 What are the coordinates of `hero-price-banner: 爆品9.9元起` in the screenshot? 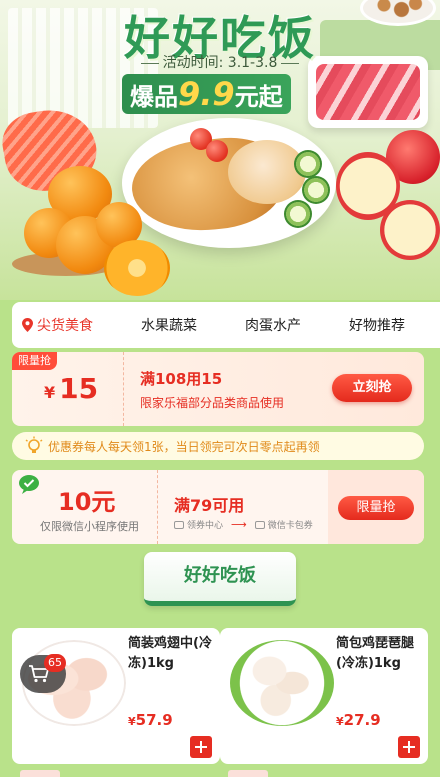 It's located at (206, 94).